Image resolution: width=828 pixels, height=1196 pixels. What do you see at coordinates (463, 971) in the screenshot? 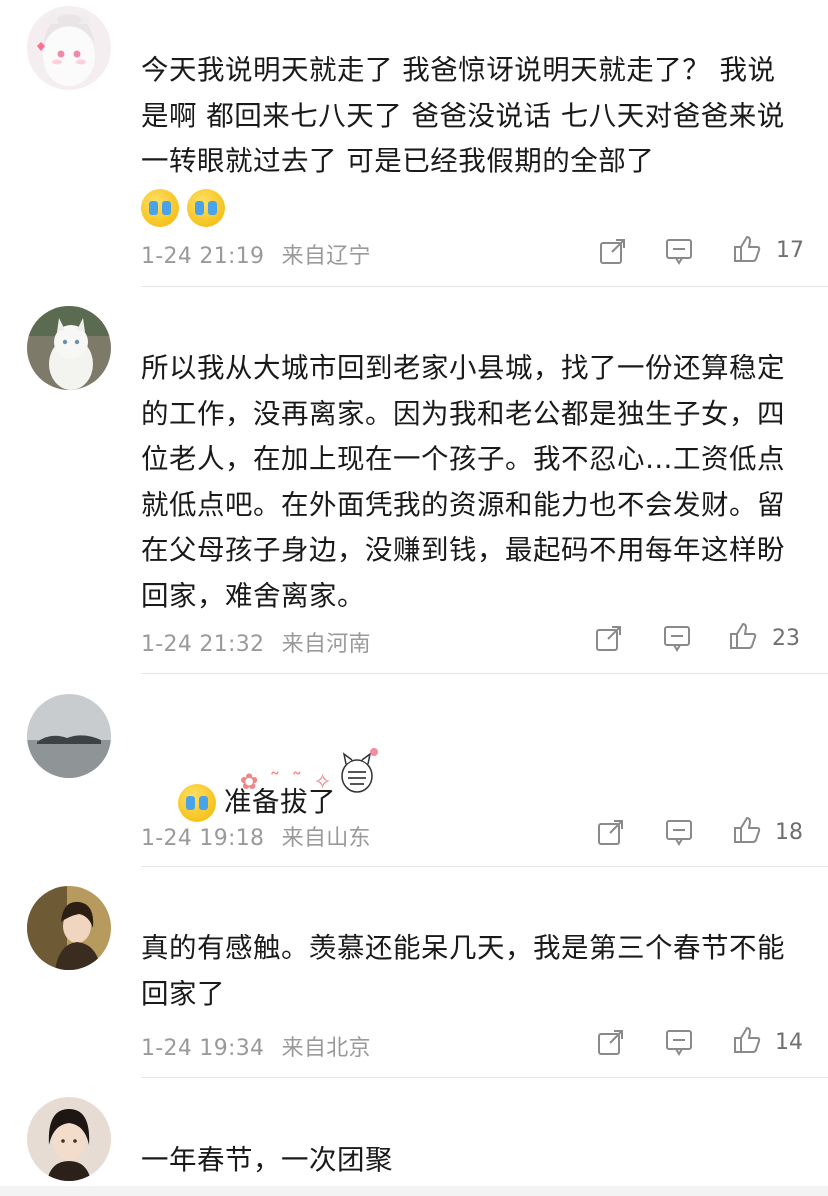
I see `comment-text: 真的有感触。羡慕还能呆几天，我是第三个春节不能回家了` at bounding box center [463, 971].